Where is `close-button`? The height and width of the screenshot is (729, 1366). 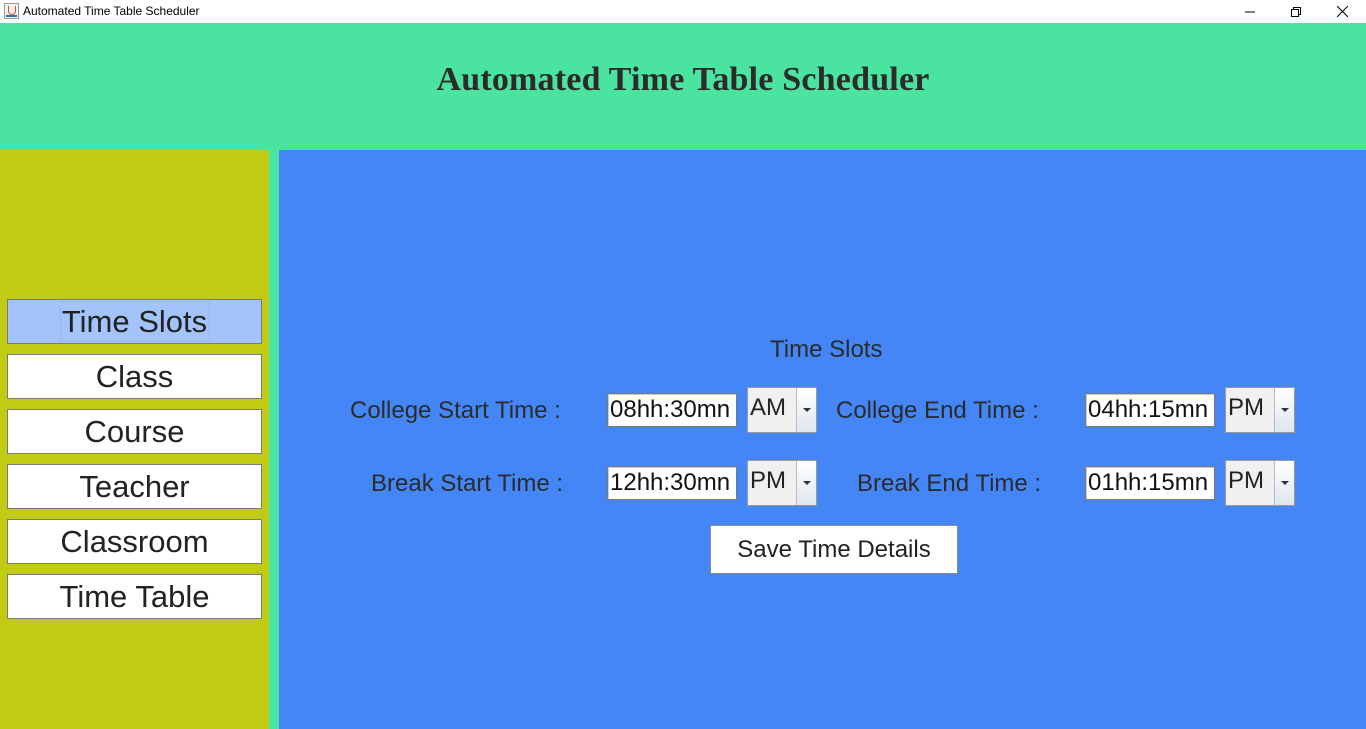
close-button is located at coordinates (1342, 11).